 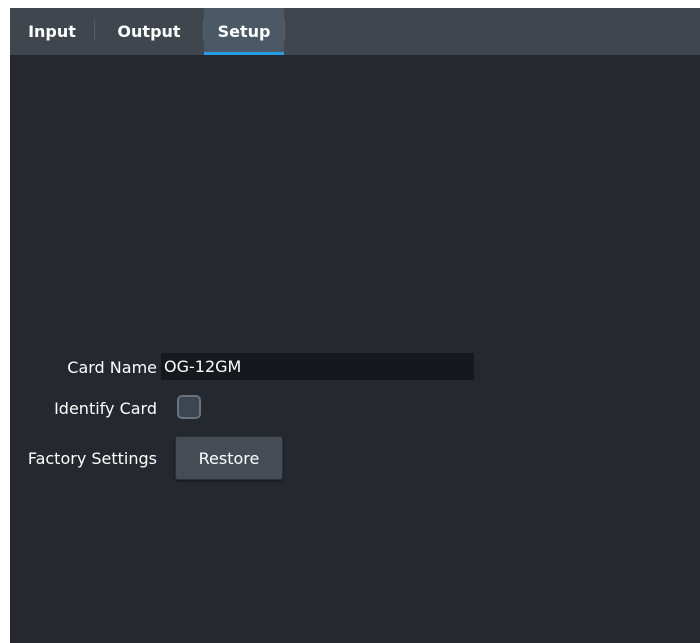 I want to click on tab-setup-label: Setup, so click(x=244, y=31).